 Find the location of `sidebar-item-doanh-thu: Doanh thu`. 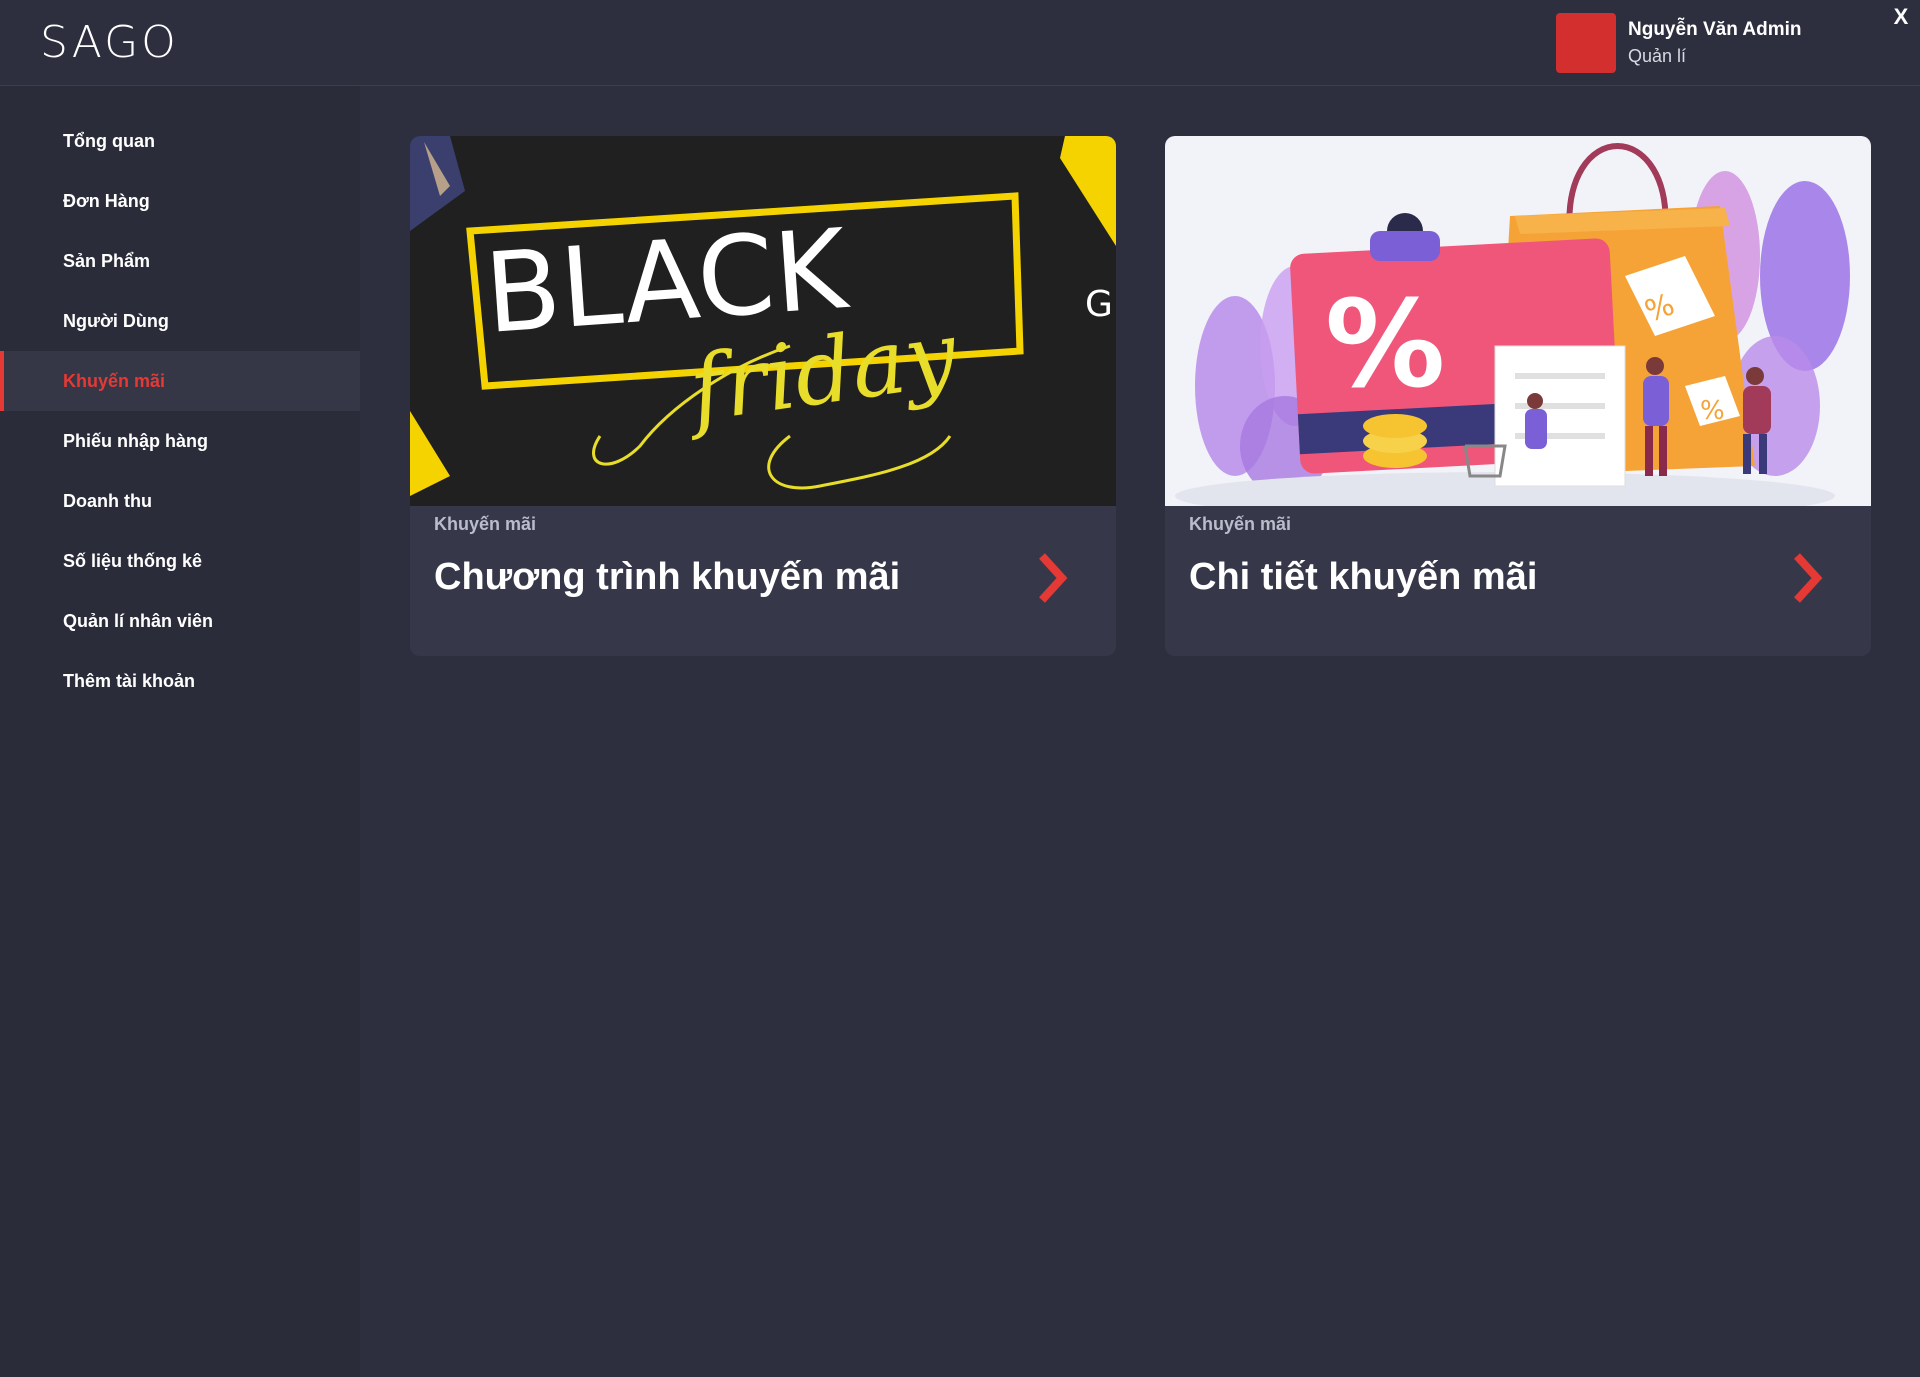

sidebar-item-doanh-thu: Doanh thu is located at coordinates (180, 501).